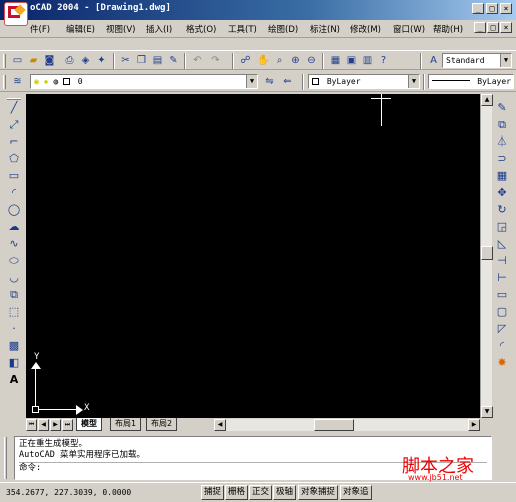  I want to click on mirror-icon: ⏃, so click(502, 142).